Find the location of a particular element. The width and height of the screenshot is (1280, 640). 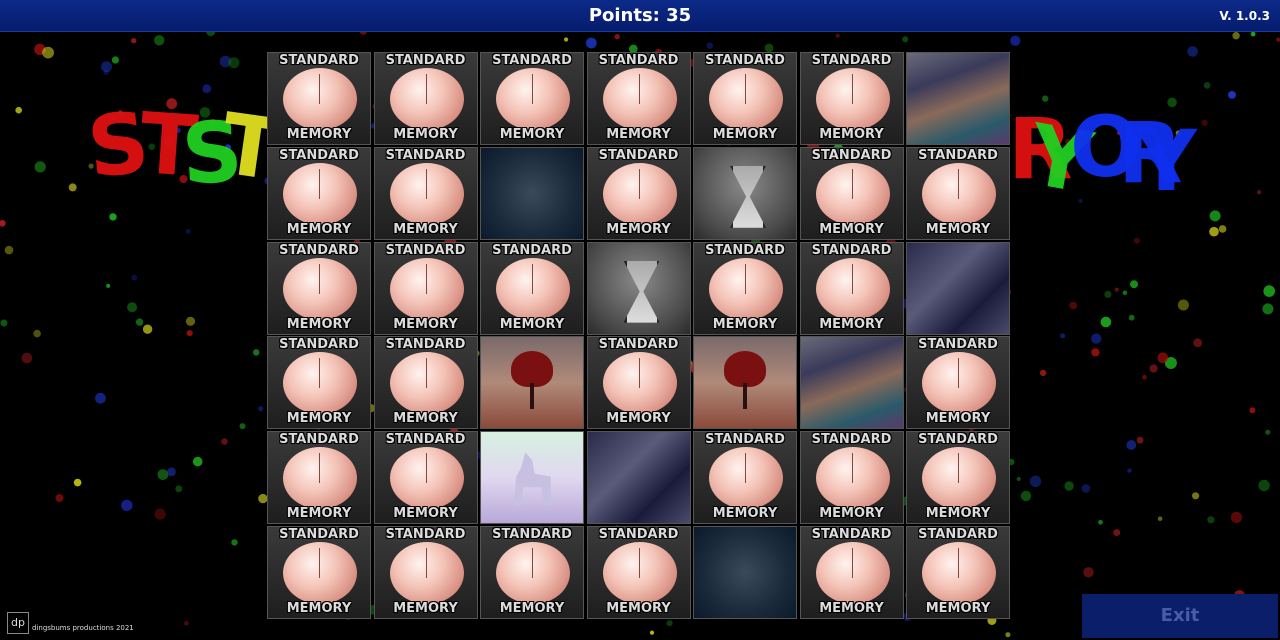

horses-image is located at coordinates (638, 478).